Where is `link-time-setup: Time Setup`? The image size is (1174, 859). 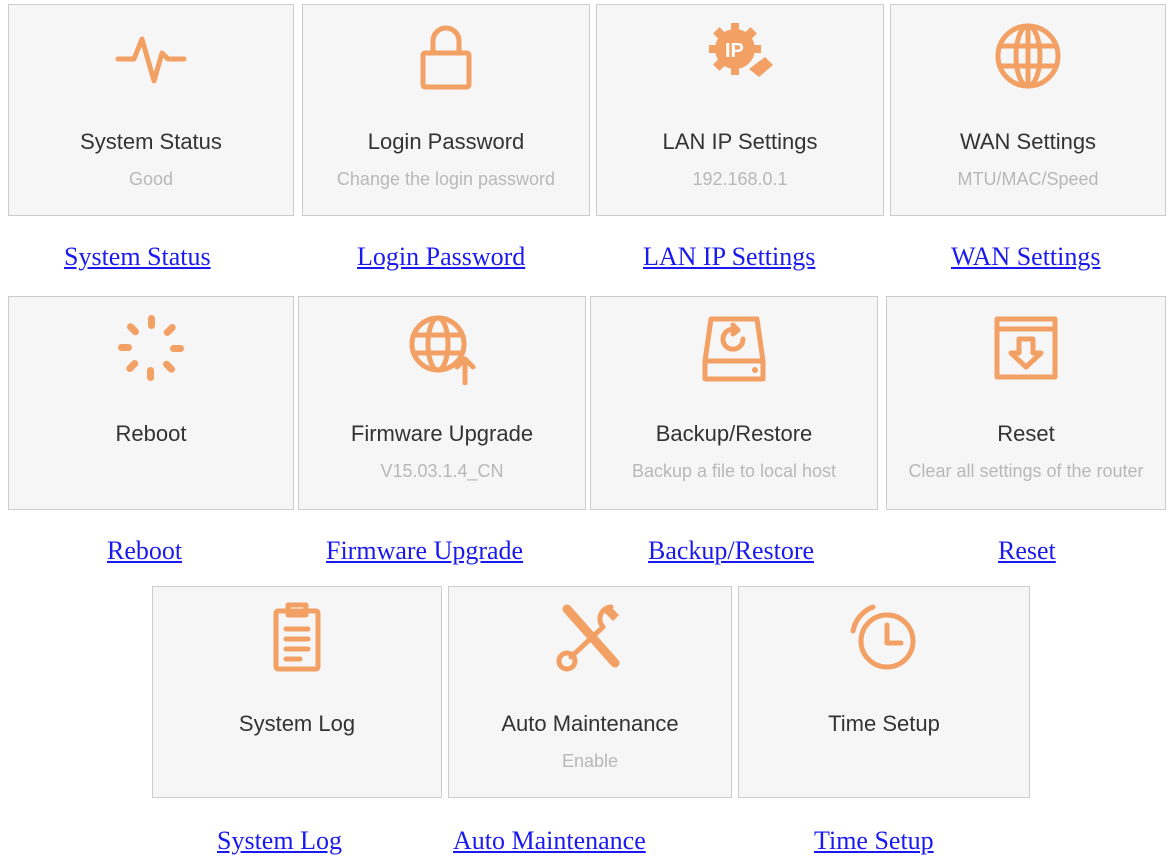
link-time-setup: Time Setup is located at coordinates (874, 841).